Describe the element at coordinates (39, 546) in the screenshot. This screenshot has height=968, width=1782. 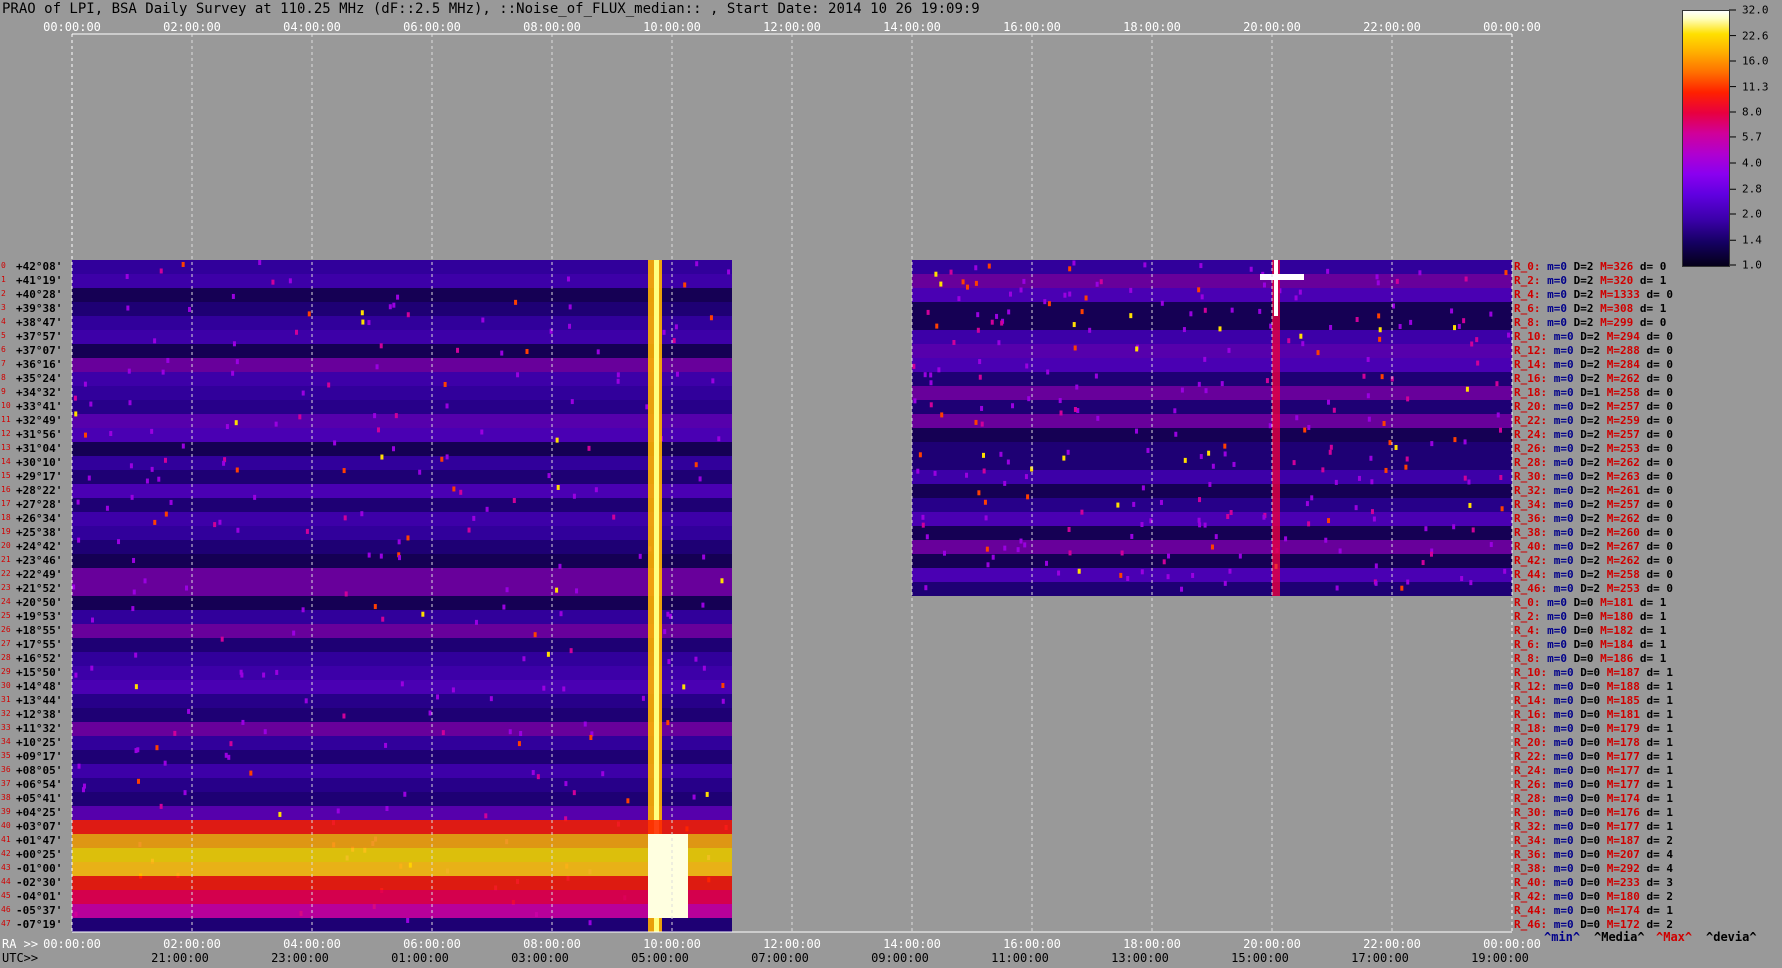
I see `dec-label: +24°42'` at that location.